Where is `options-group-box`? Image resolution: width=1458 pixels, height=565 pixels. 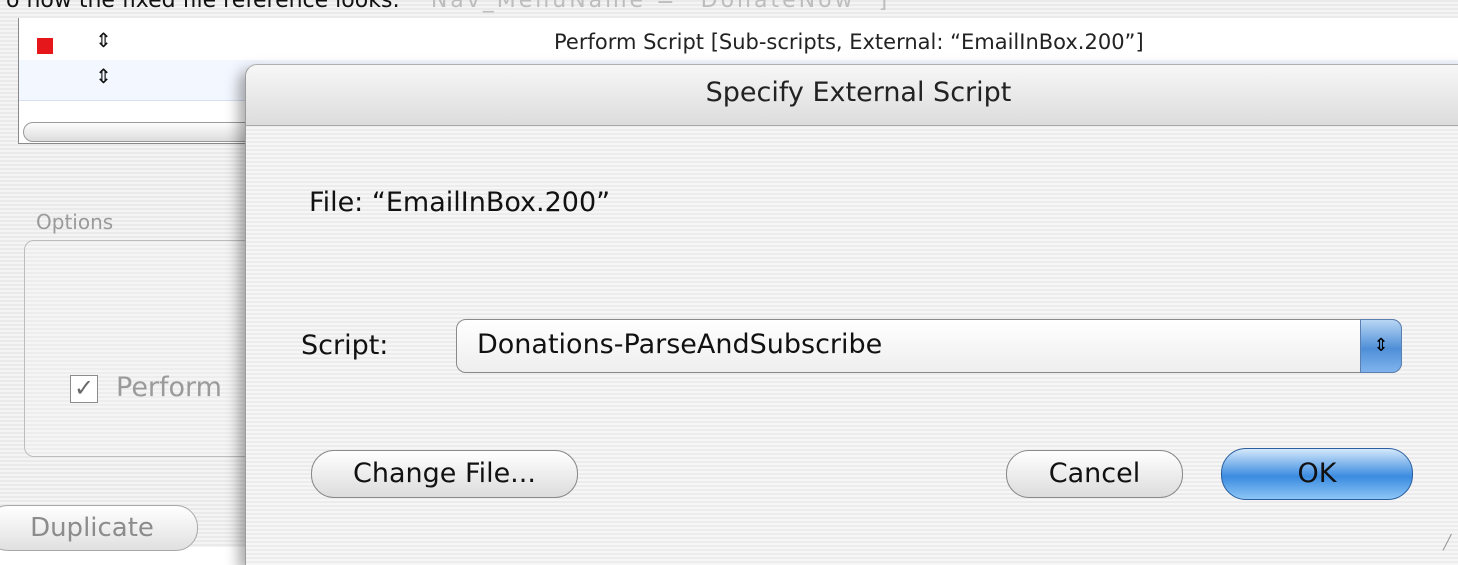
options-group-box is located at coordinates (145, 348).